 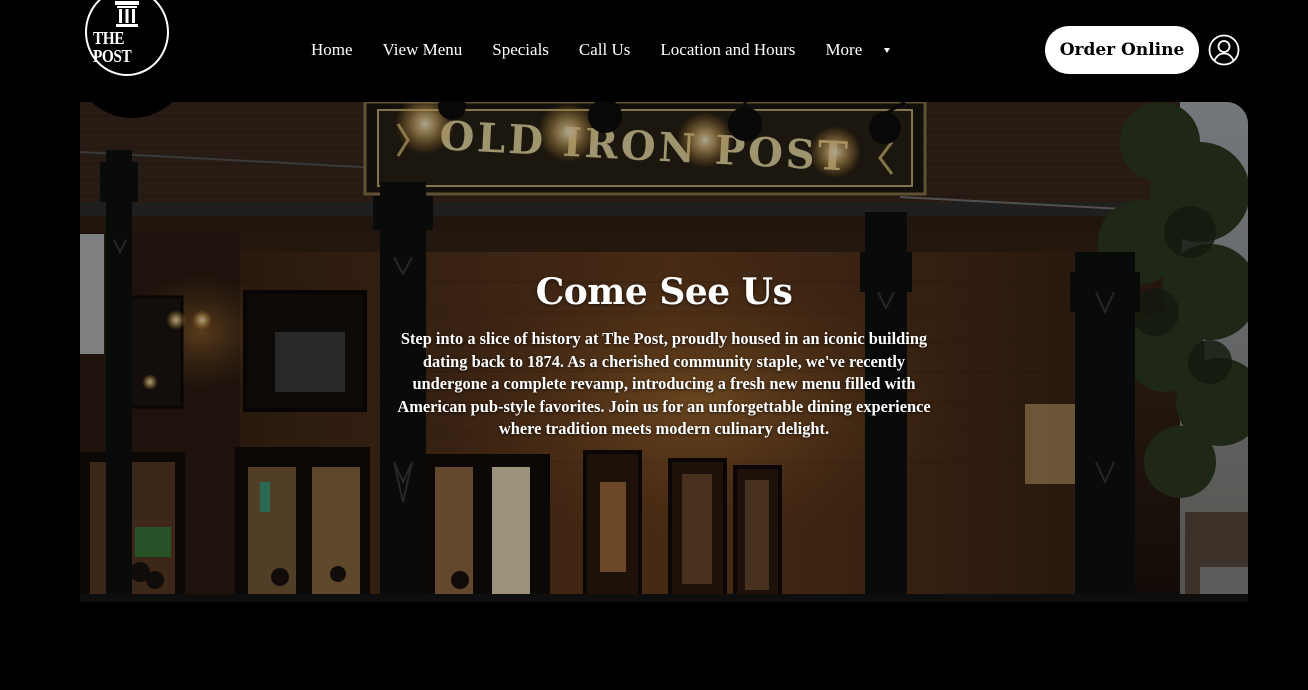 What do you see at coordinates (727, 50) in the screenshot?
I see `nav-location-hours: Location and Hours` at bounding box center [727, 50].